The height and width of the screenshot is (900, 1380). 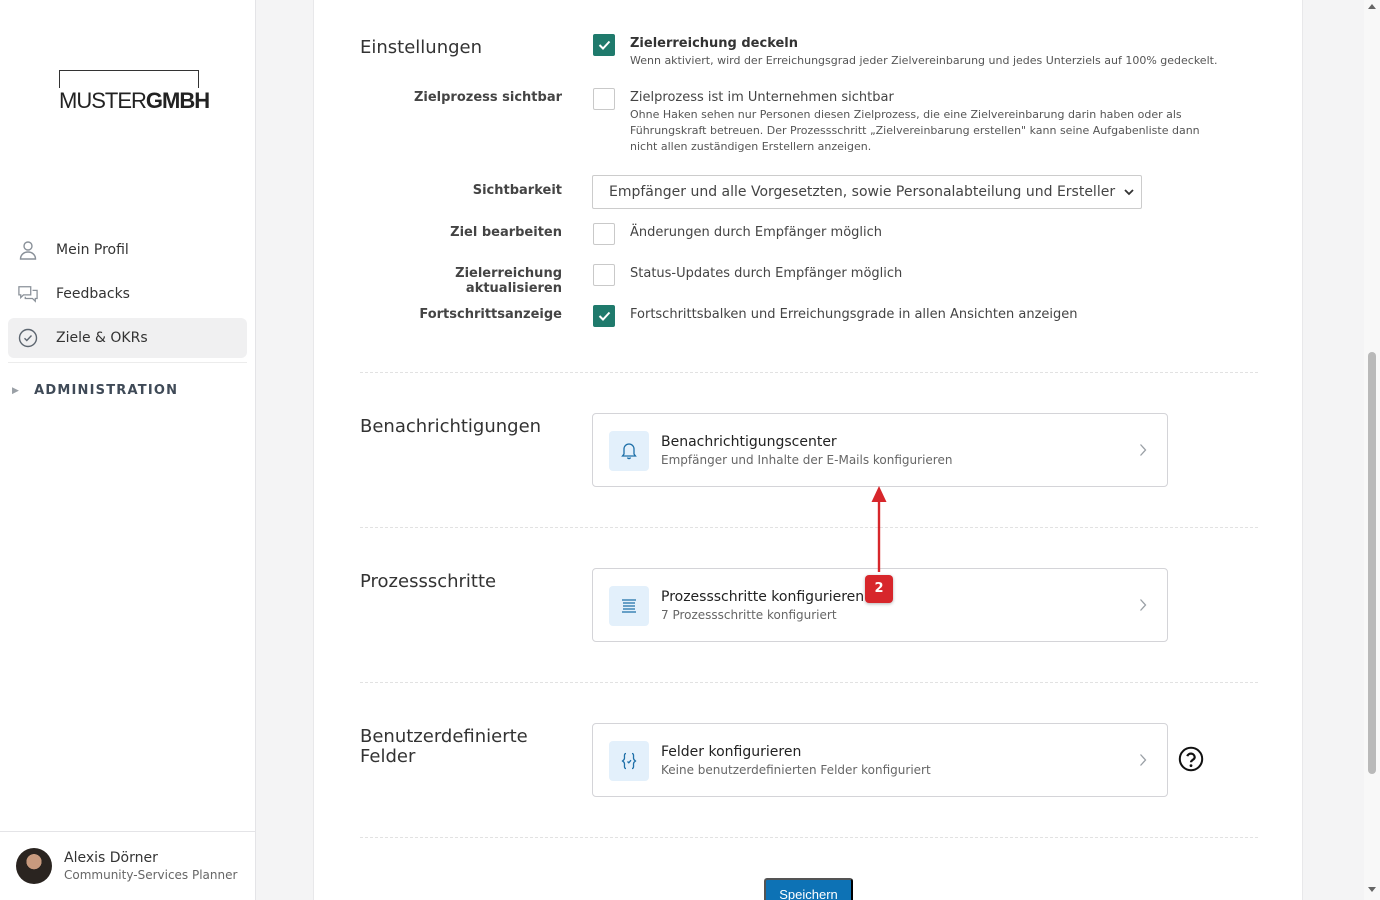 What do you see at coordinates (1191, 759) in the screenshot?
I see `help-icon` at bounding box center [1191, 759].